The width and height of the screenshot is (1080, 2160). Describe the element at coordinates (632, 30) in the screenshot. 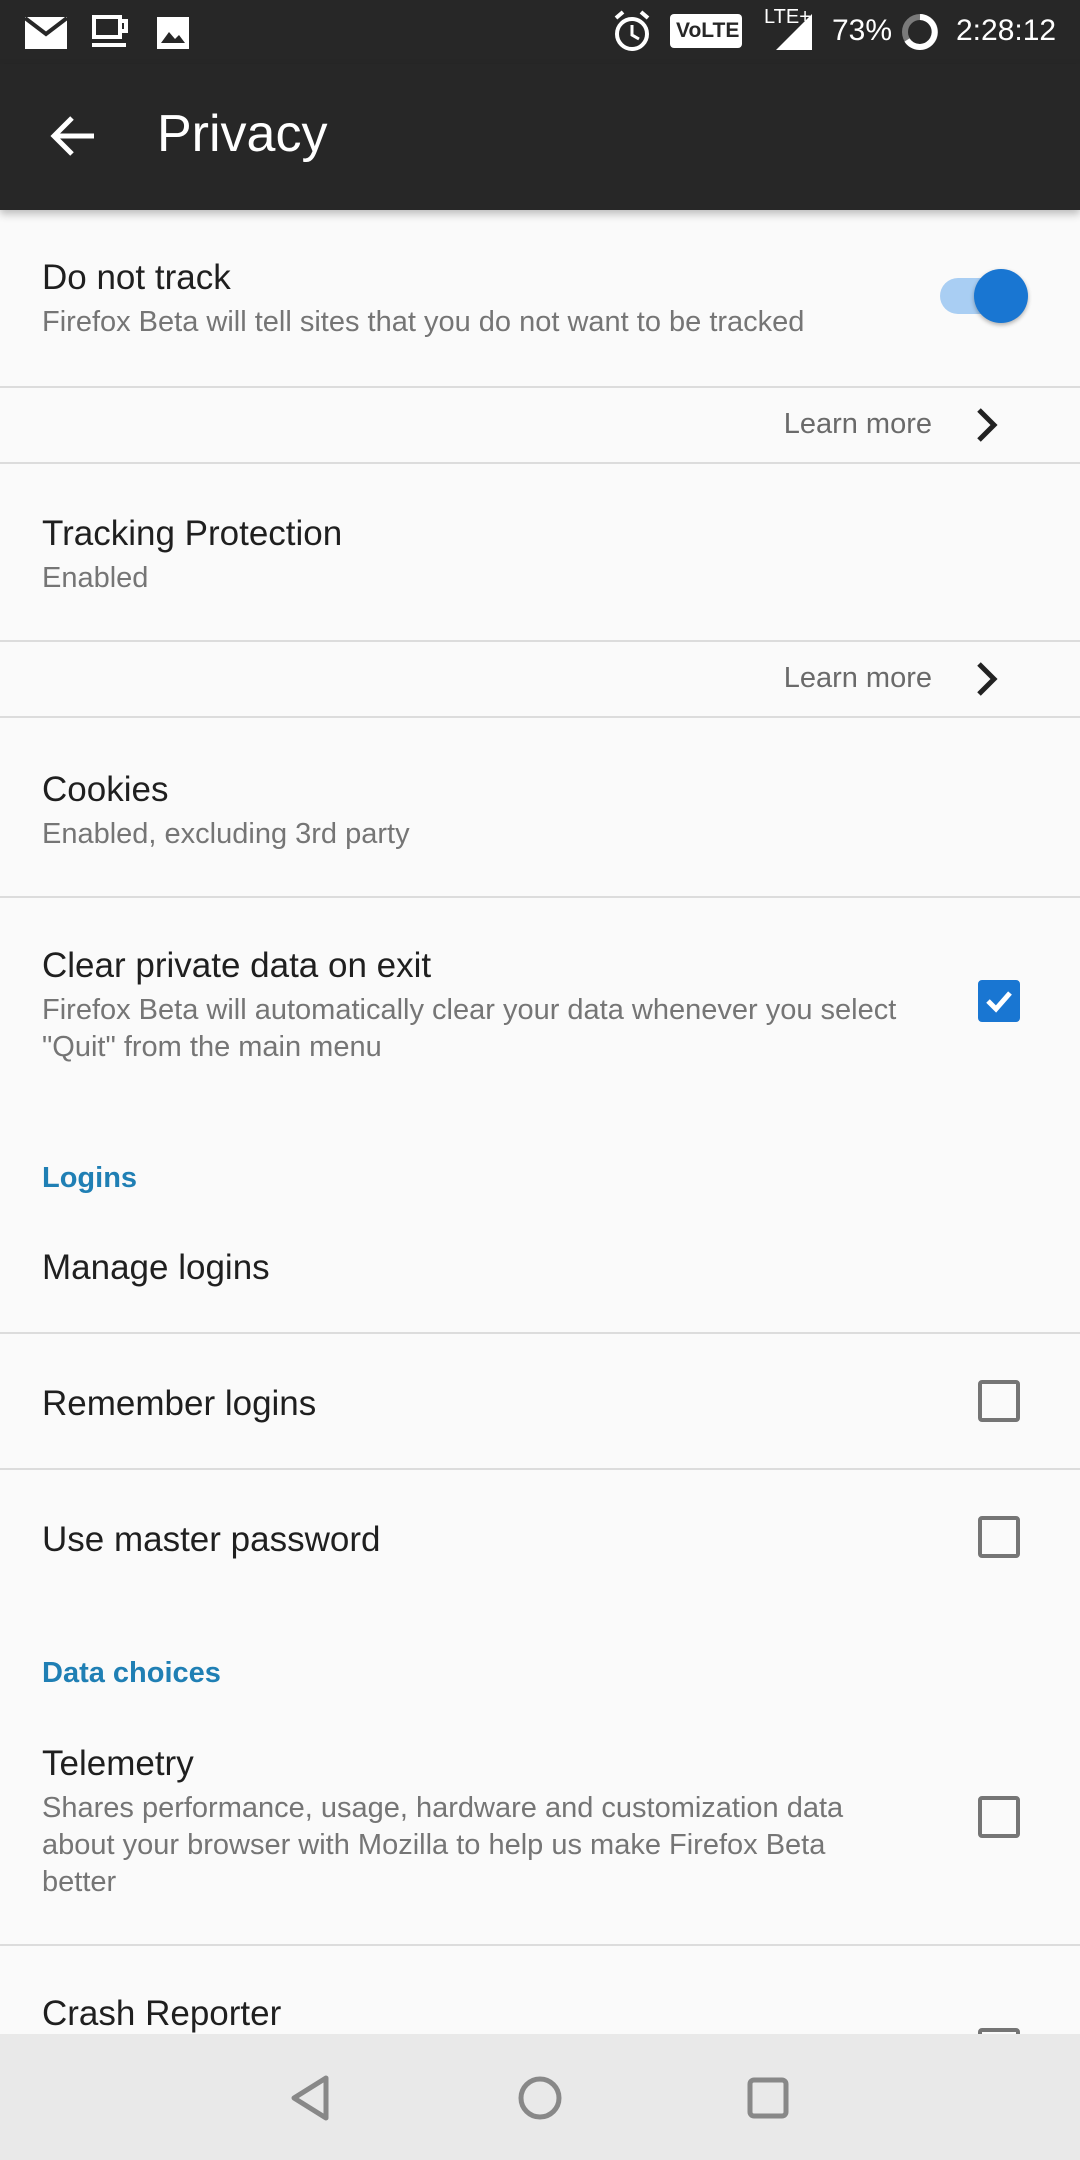

I see `alarm-icon` at that location.